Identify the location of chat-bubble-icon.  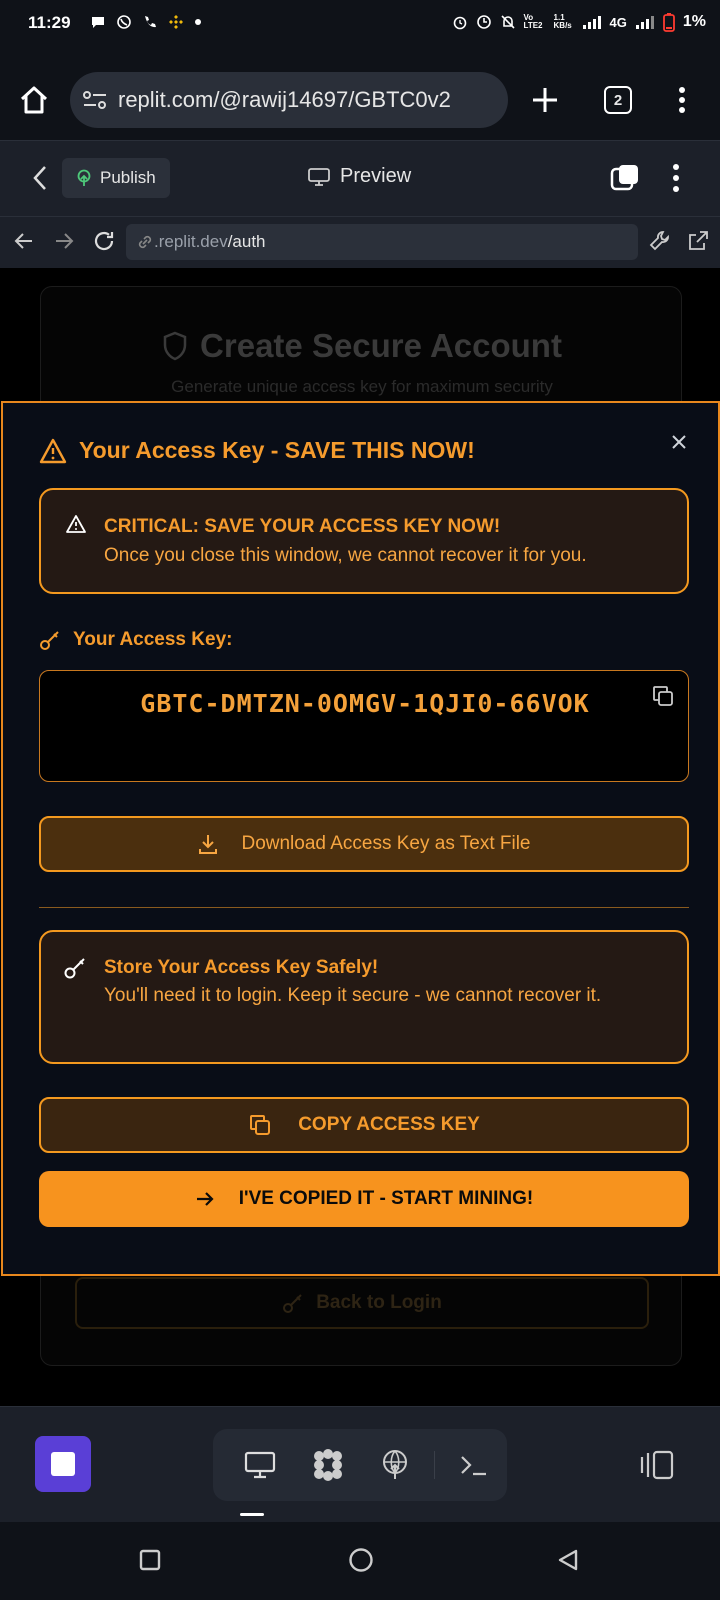
(98, 22).